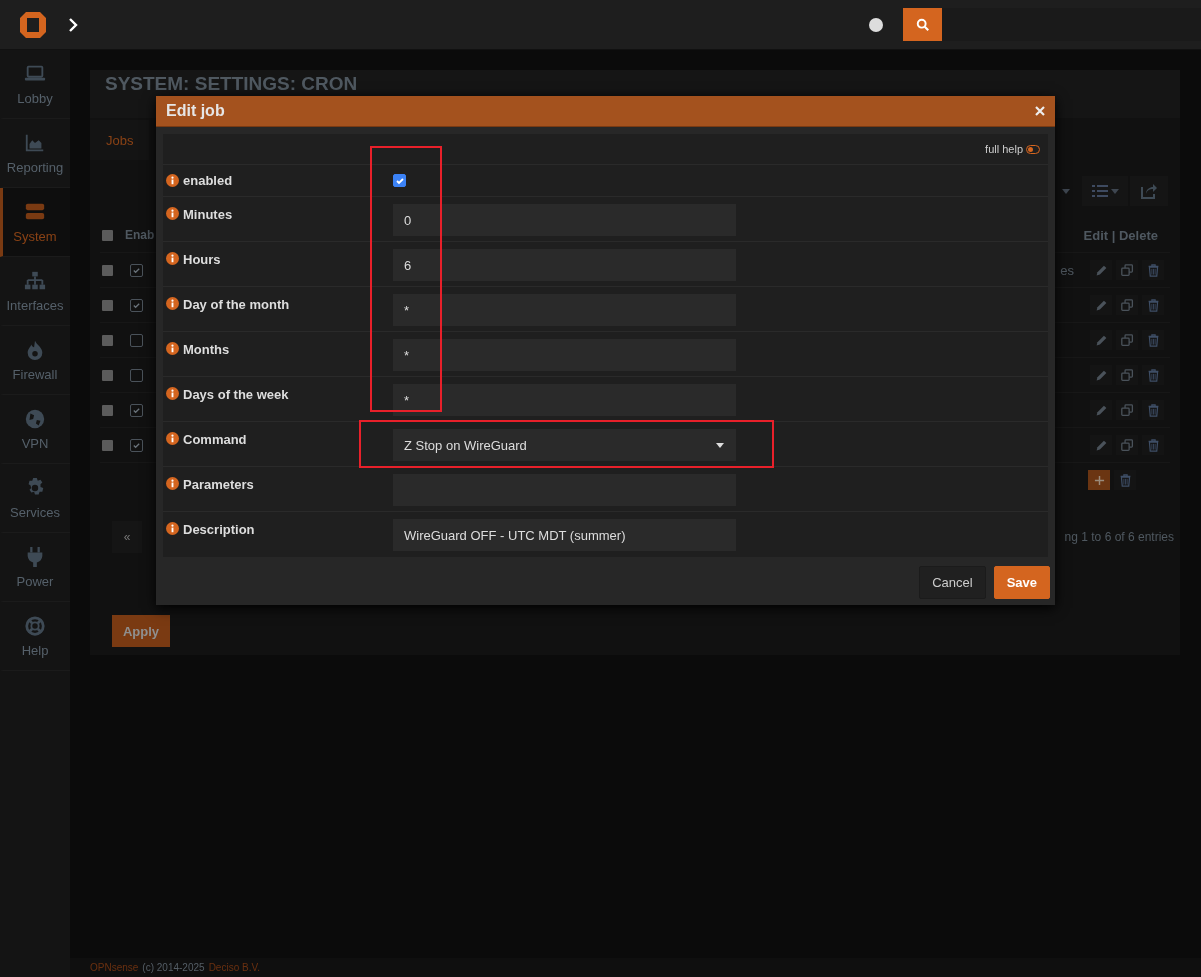  What do you see at coordinates (876, 24) in the screenshot?
I see `status-dot-icon` at bounding box center [876, 24].